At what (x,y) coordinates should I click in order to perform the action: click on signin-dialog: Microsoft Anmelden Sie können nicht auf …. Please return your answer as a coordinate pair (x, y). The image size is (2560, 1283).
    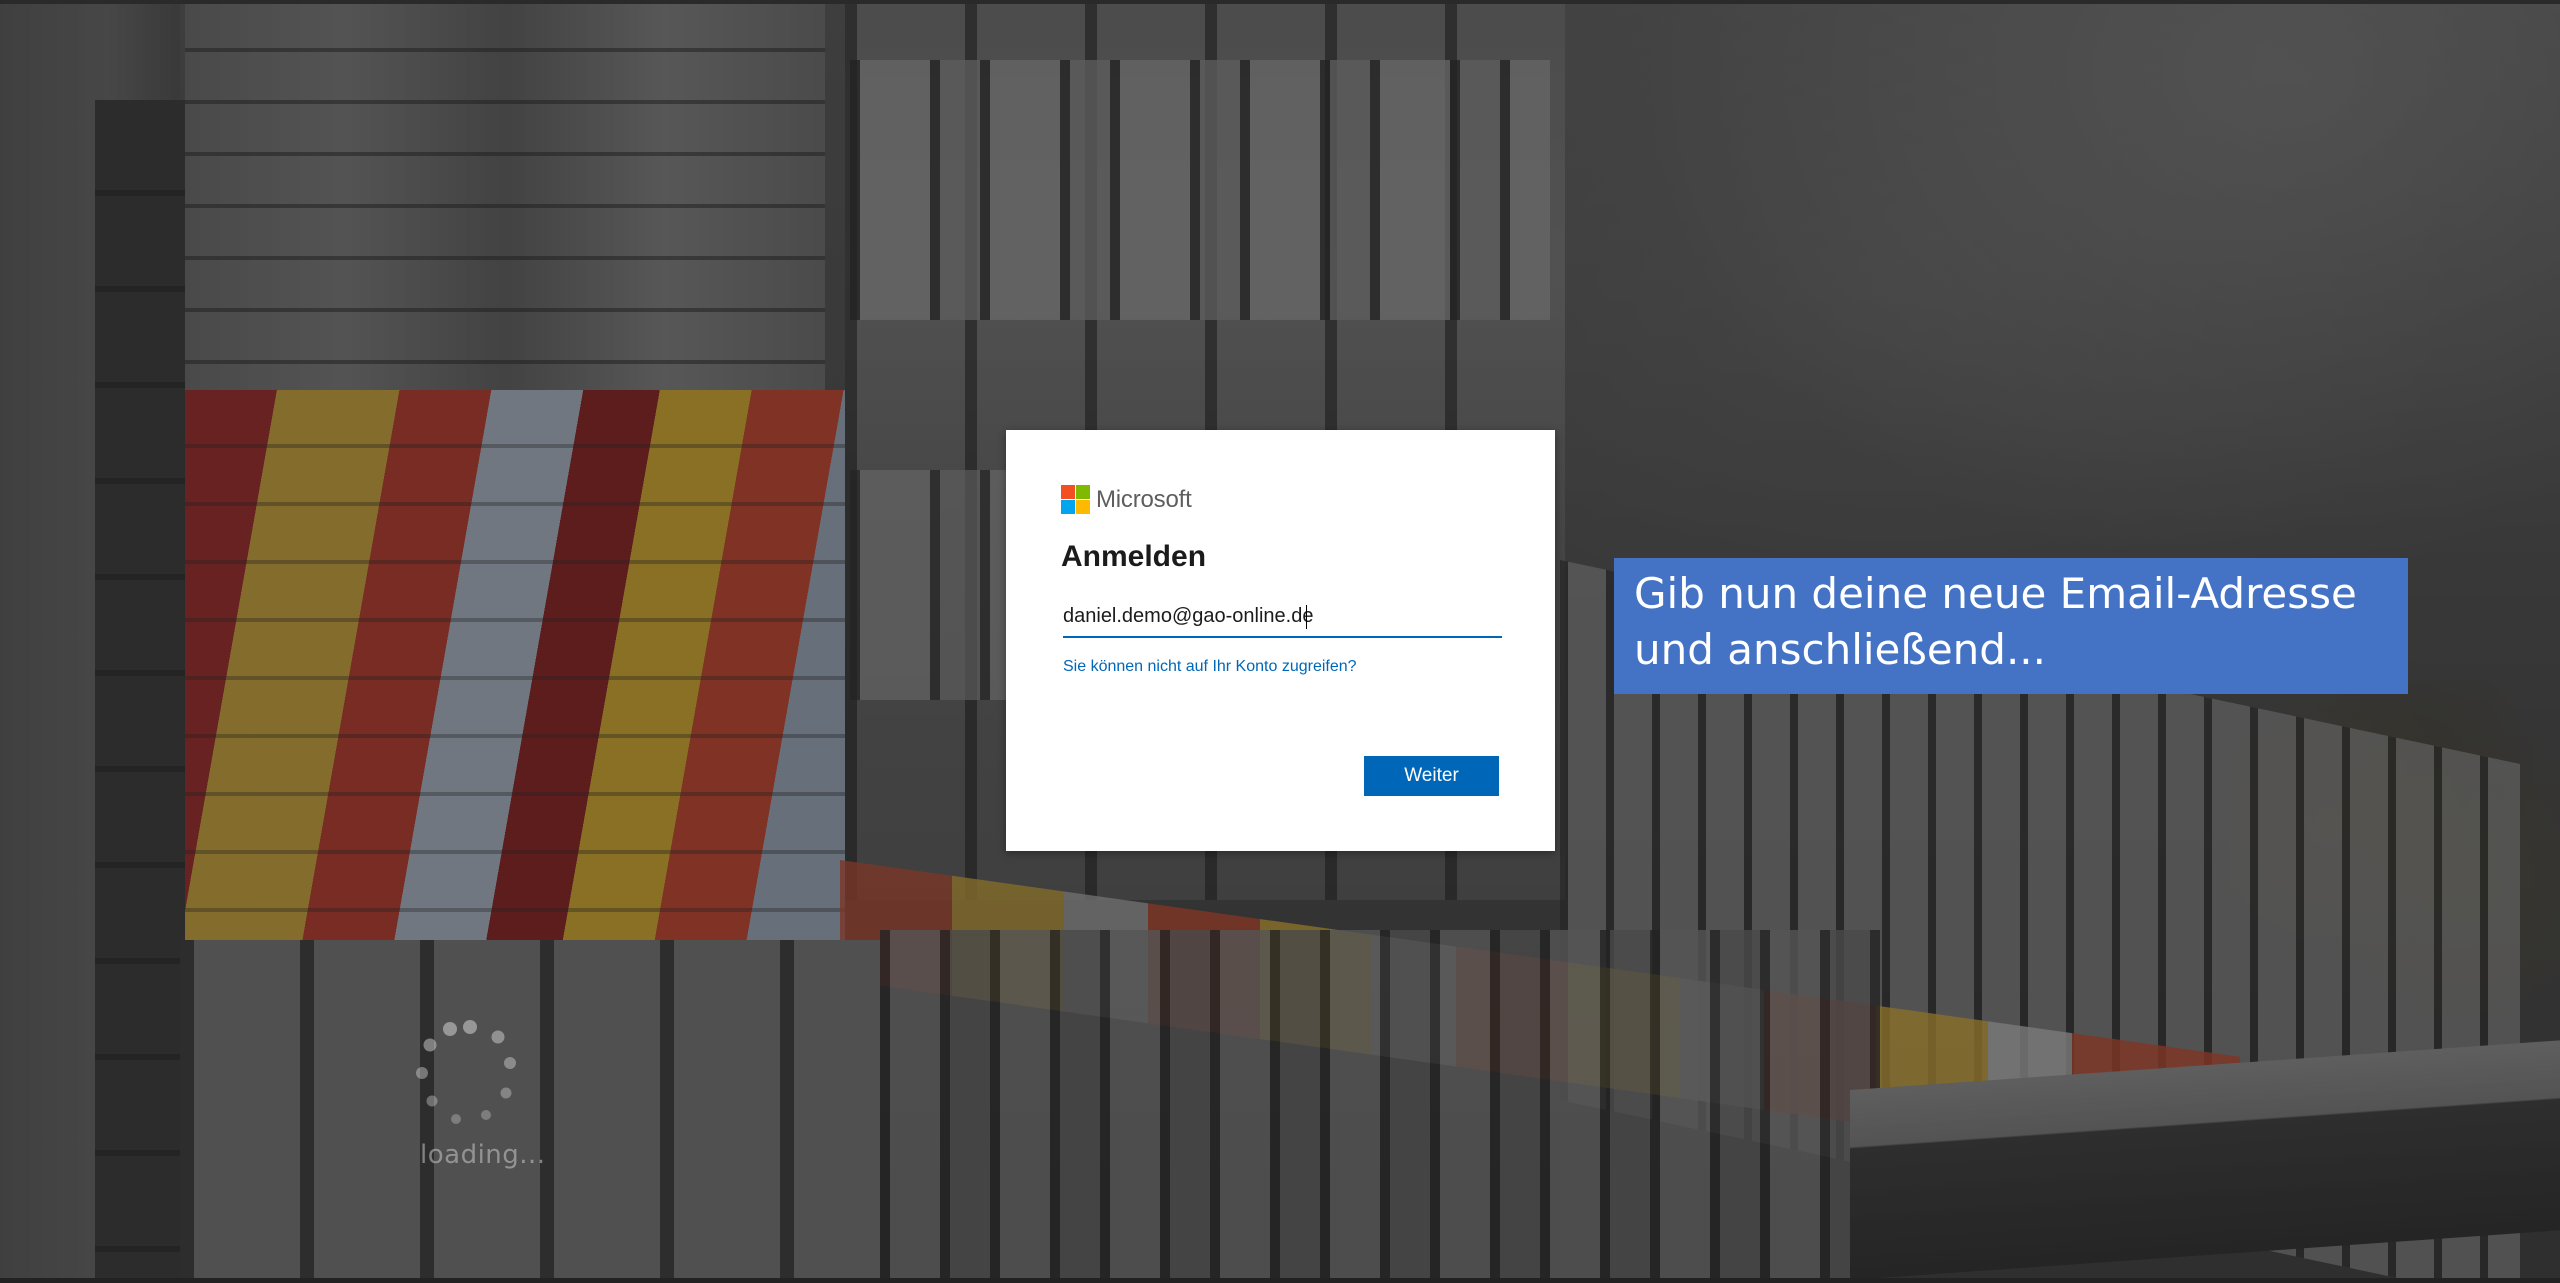
    Looking at the image, I should click on (1280, 640).